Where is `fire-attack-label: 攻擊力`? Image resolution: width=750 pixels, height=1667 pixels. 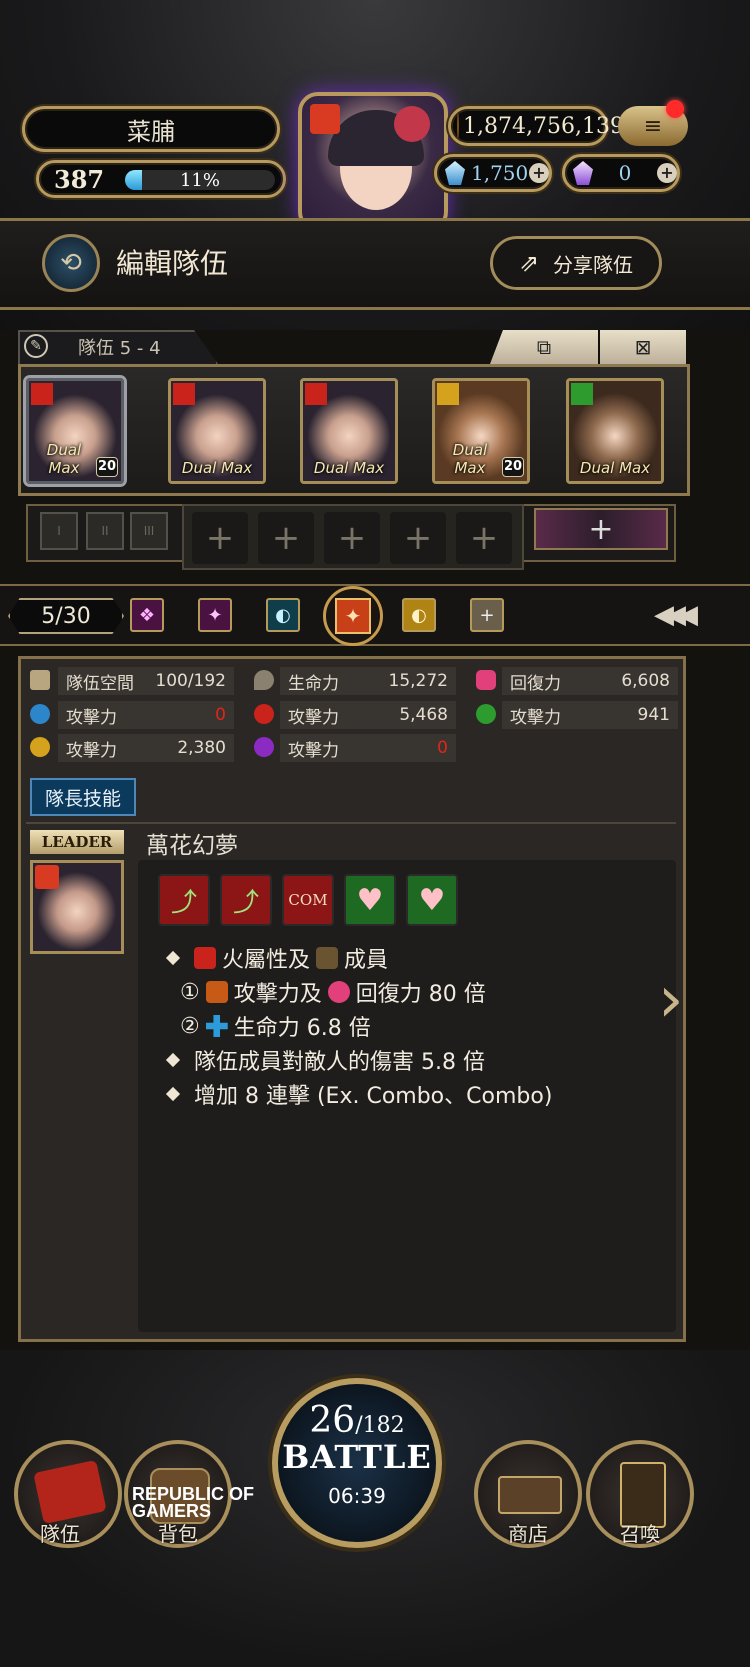
fire-attack-label: 攻擊力 is located at coordinates (313, 717).